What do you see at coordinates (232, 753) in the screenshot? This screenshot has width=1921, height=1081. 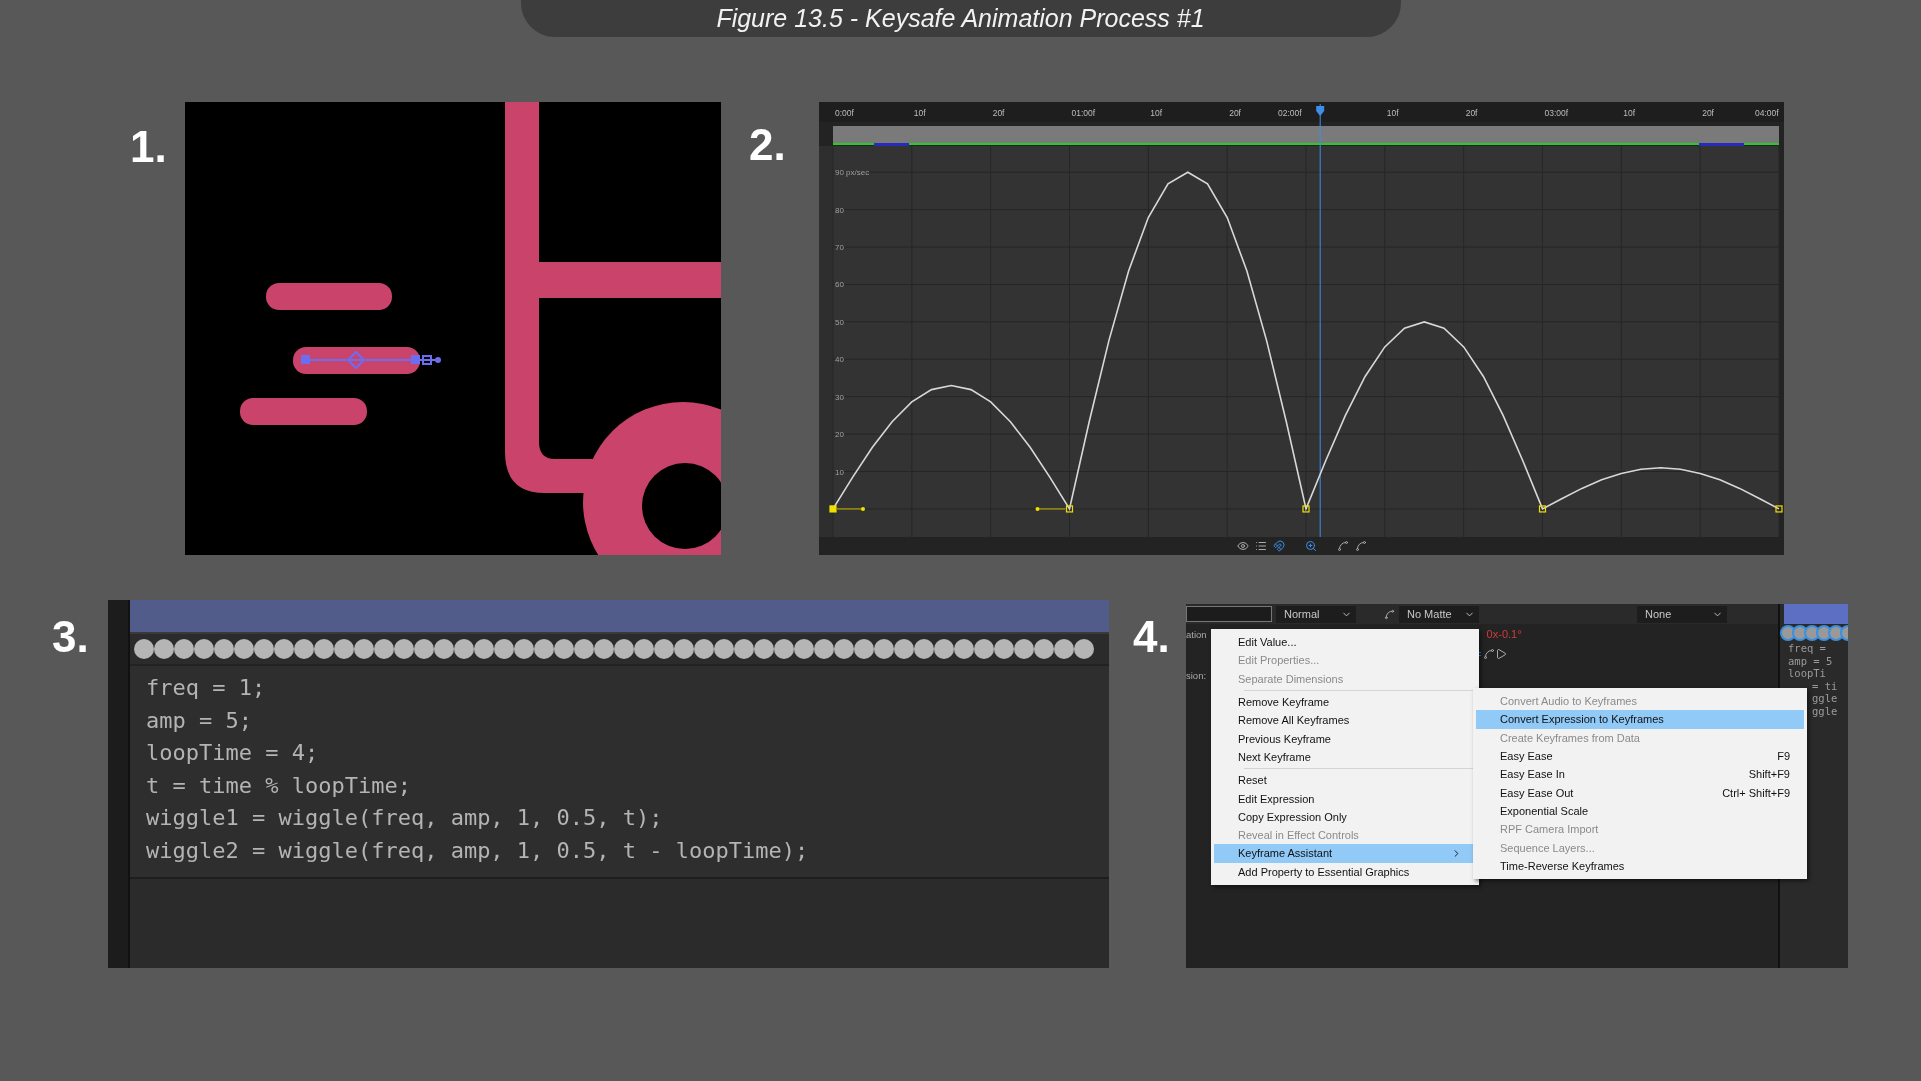 I see `code-line: loopTime = 4;` at bounding box center [232, 753].